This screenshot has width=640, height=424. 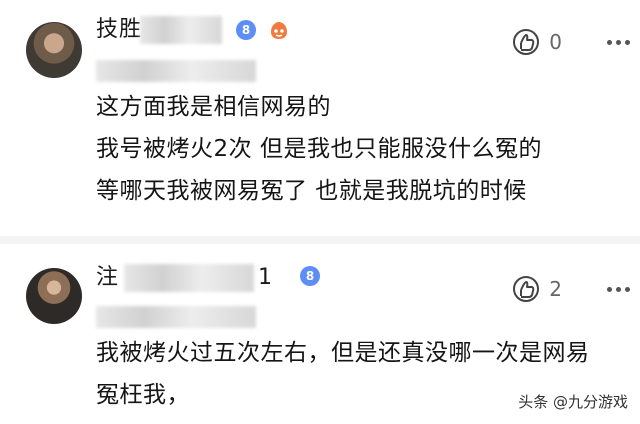 What do you see at coordinates (311, 191) in the screenshot?
I see `comment-line: 等哪天我被网易冤了 也就是我脱坑的时候` at bounding box center [311, 191].